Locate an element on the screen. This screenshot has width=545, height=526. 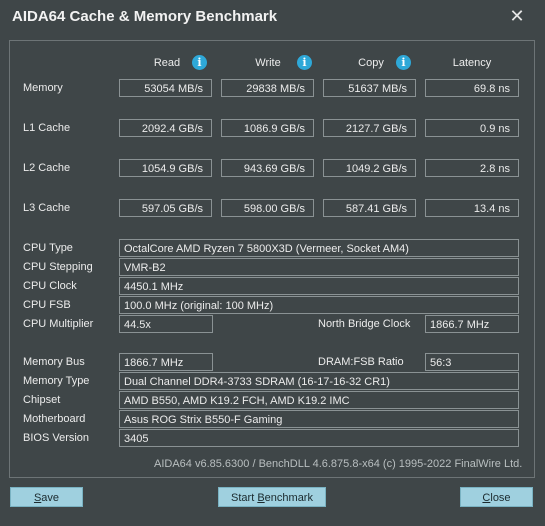
row-label-l2-cache: L2 Cache is located at coordinates (47, 168).